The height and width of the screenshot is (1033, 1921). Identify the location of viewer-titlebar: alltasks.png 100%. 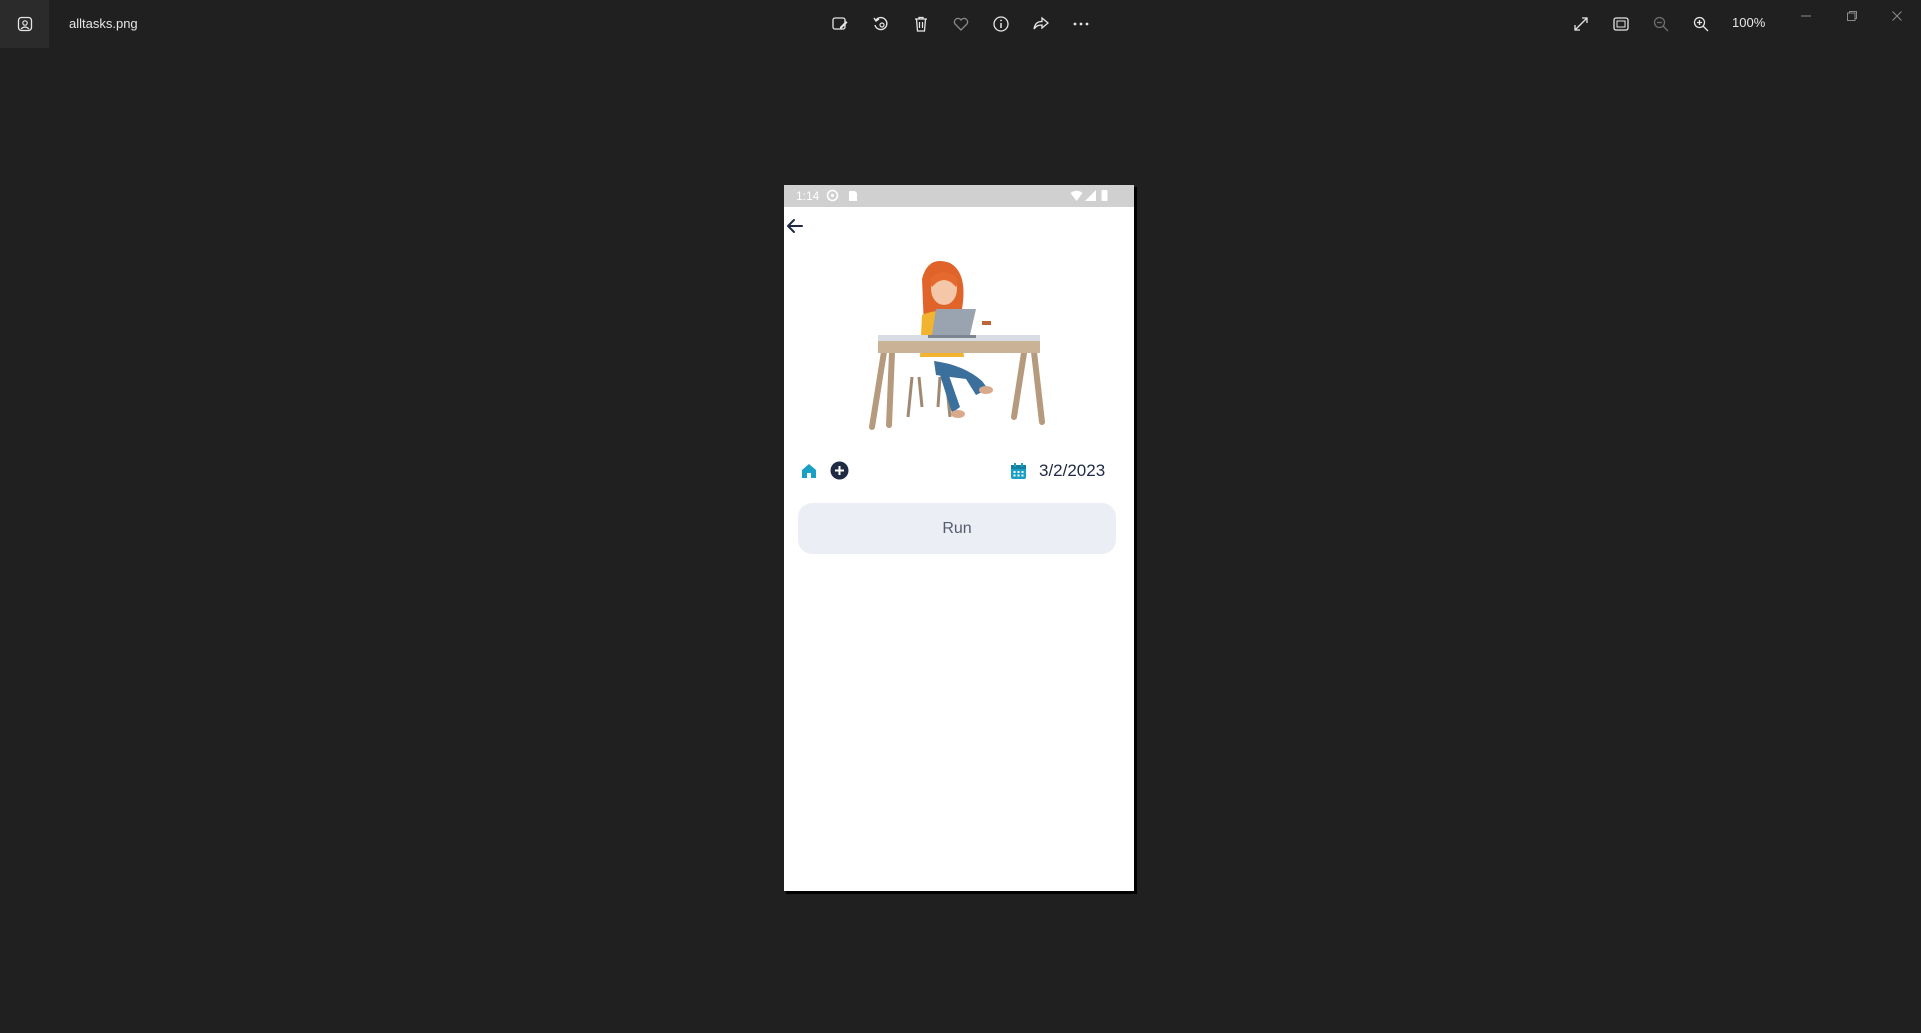
(960, 24).